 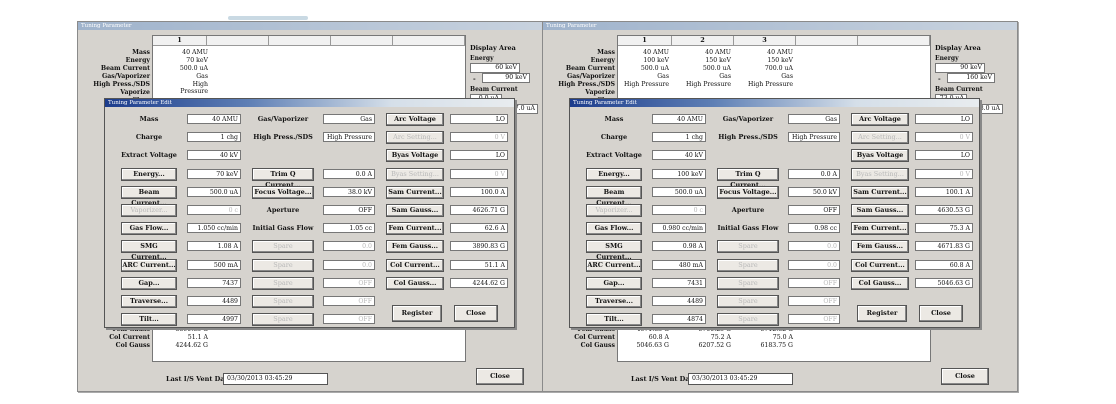 What do you see at coordinates (590, 68) in the screenshot?
I see `table-row-label: Beam Current` at bounding box center [590, 68].